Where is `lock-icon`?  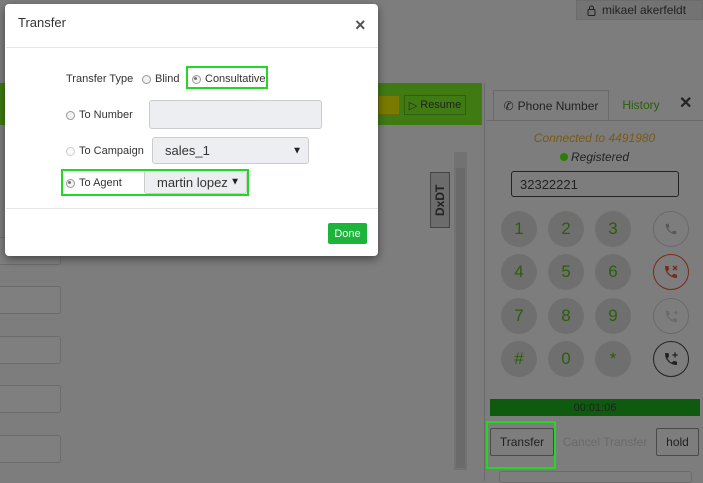 lock-icon is located at coordinates (591, 10).